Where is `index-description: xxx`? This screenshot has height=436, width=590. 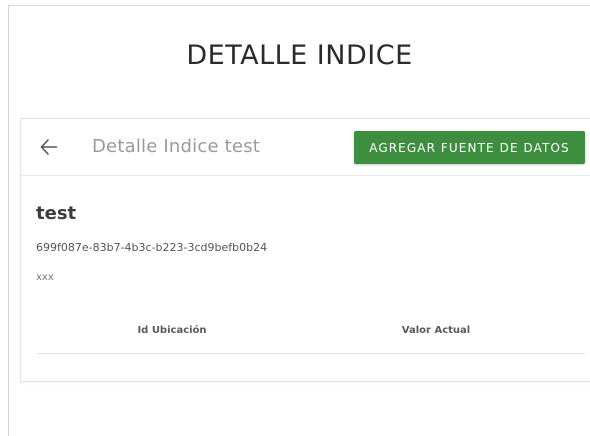
index-description: xxx is located at coordinates (45, 277).